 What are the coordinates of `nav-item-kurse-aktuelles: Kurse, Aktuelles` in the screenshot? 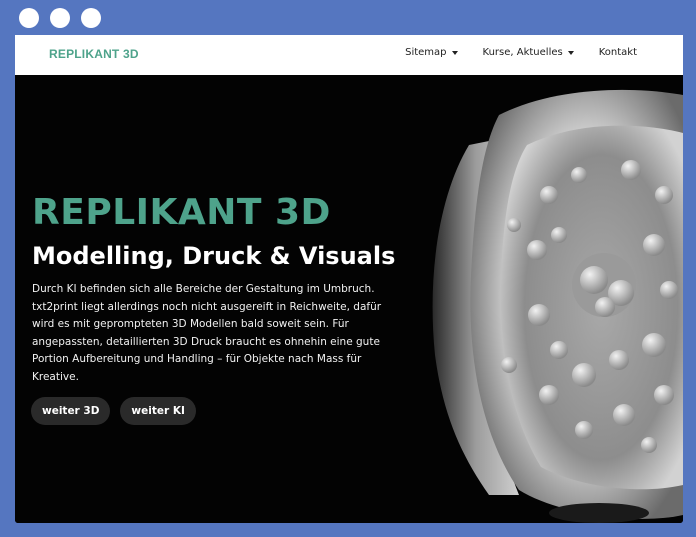 It's located at (528, 52).